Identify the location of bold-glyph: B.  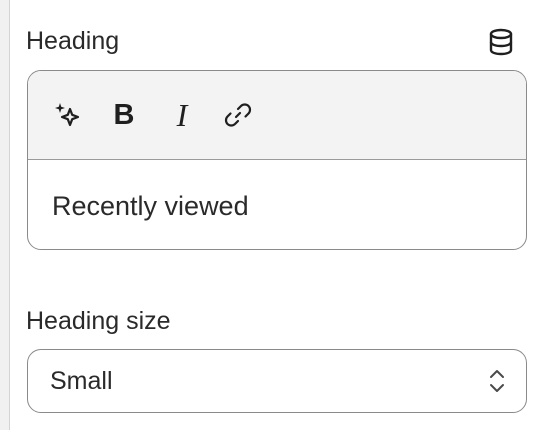
(124, 114).